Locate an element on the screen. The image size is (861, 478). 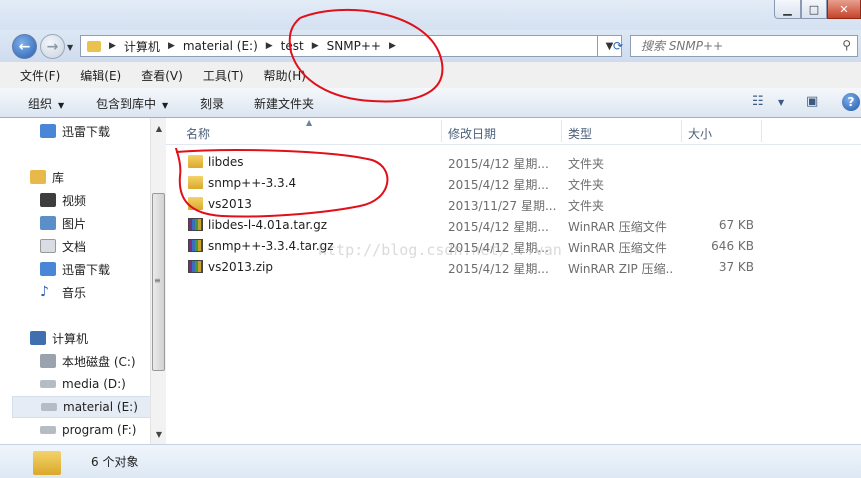
new-folder-button: 新建文件夹 is located at coordinates (284, 103).